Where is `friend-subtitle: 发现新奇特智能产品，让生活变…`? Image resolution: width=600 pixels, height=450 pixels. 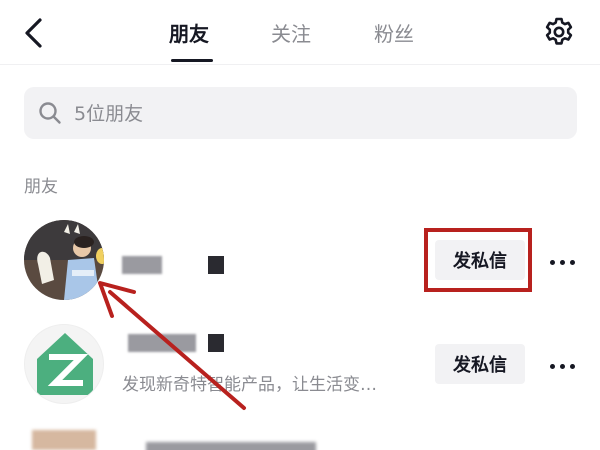 friend-subtitle: 发现新奇特智能产品，让生活变… is located at coordinates (249, 385).